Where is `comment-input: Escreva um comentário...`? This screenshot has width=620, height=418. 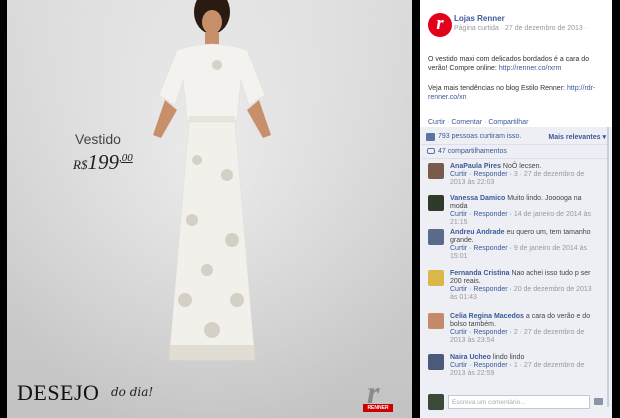 comment-input: Escreva um comentário... is located at coordinates (519, 402).